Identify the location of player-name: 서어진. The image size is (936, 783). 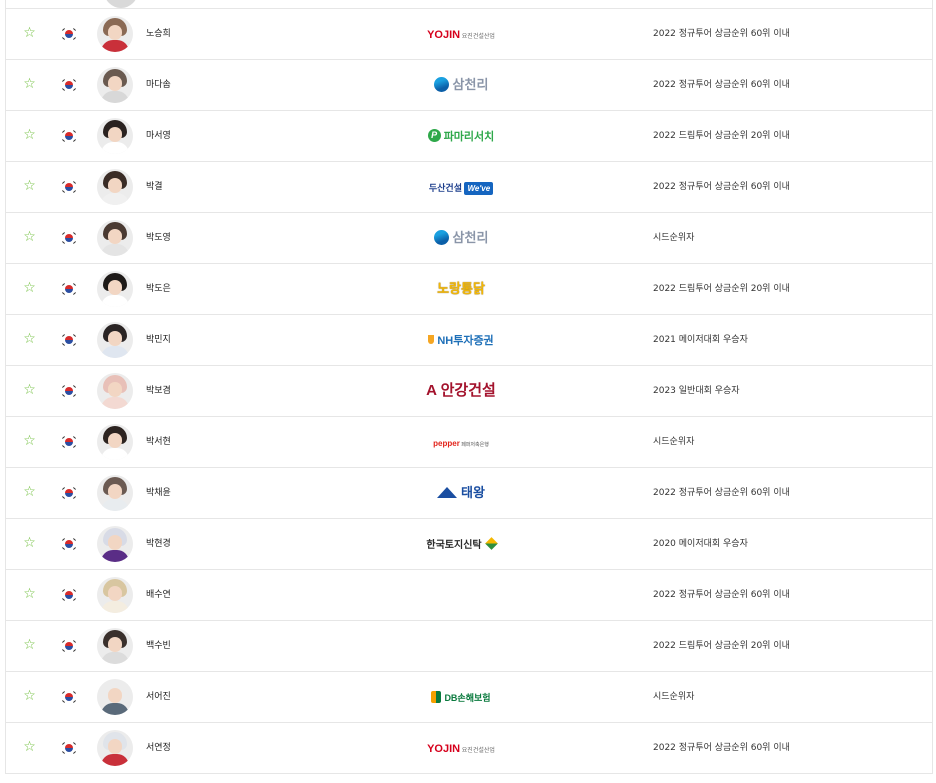
(158, 697).